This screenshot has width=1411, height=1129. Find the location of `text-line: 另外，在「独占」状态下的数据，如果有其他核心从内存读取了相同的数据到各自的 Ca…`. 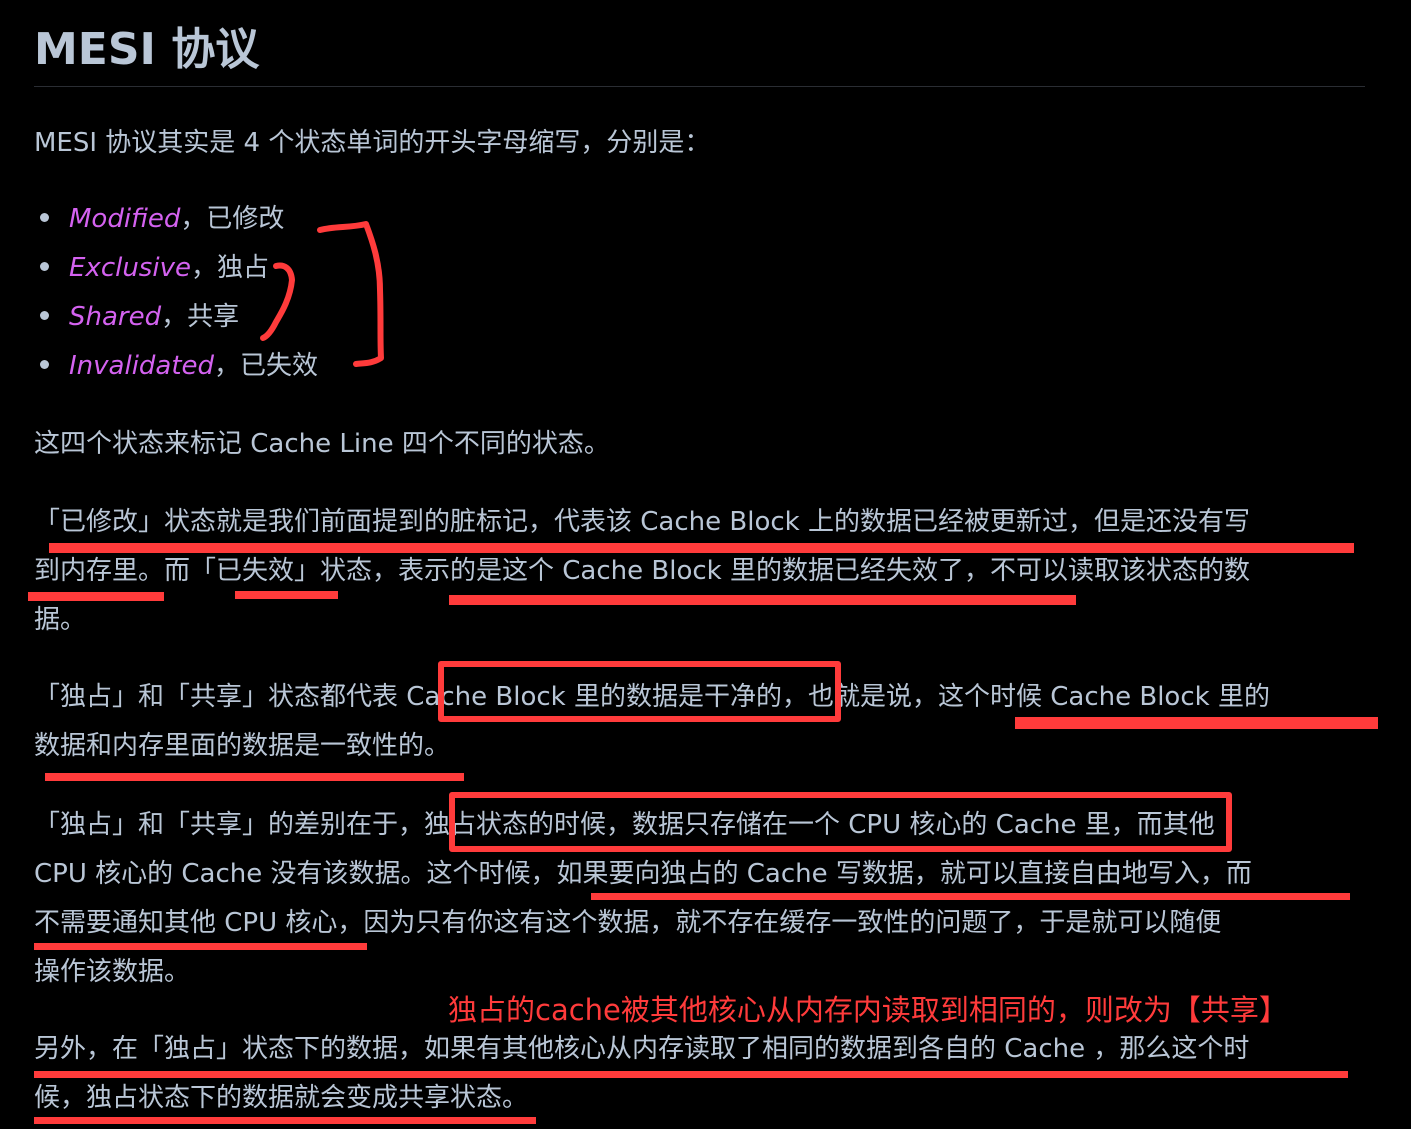

text-line: 另外，在「独占」状态下的数据，如果有其他核心从内存读取了相同的数据到各自的 Ca… is located at coordinates (642, 1049).